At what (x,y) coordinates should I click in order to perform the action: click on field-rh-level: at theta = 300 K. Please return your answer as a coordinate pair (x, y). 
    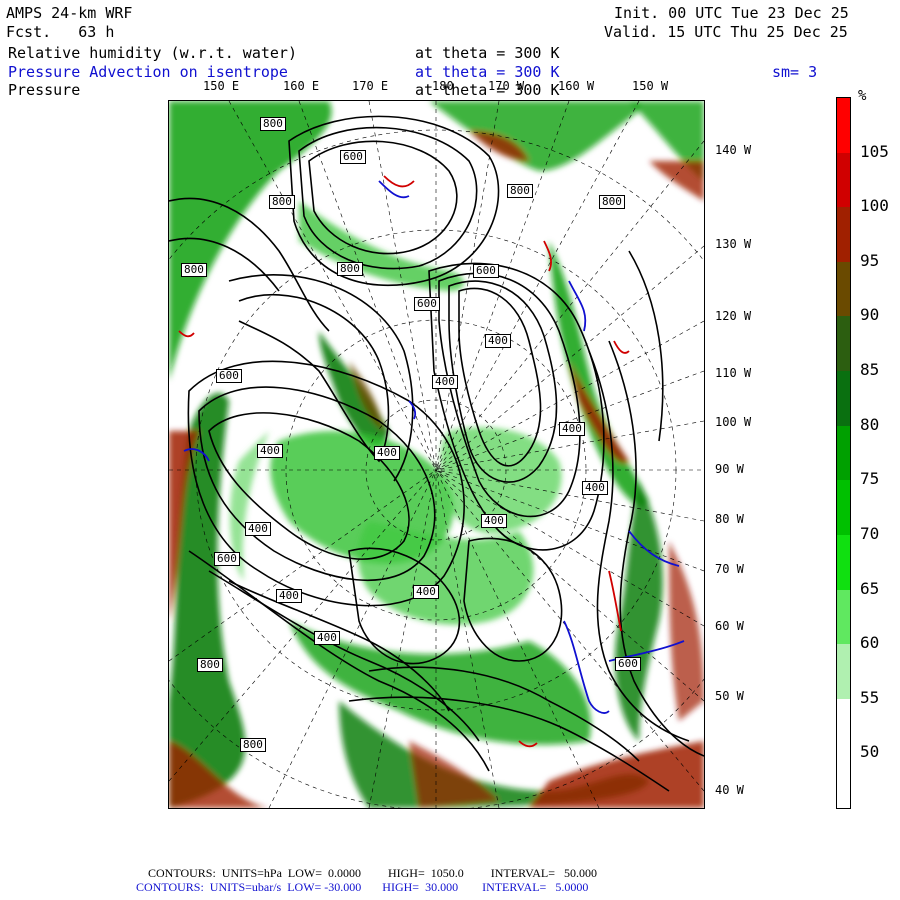
    Looking at the image, I should click on (487, 53).